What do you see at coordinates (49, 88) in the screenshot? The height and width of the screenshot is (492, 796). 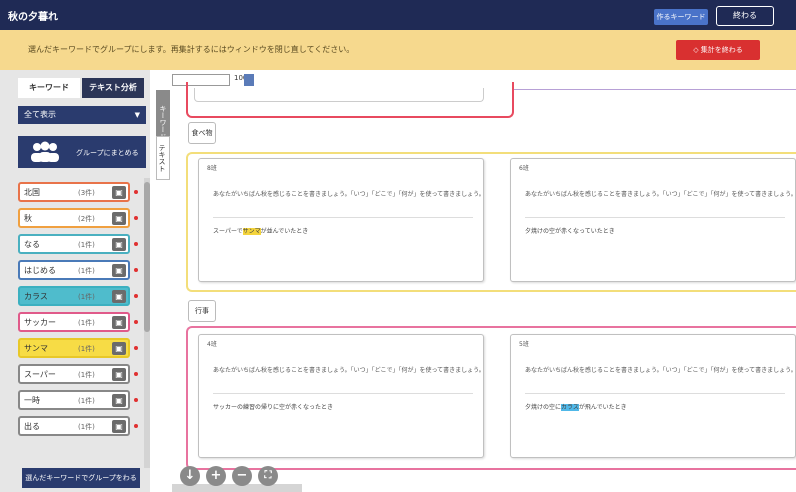 I see `tab-keyword: キーワード` at bounding box center [49, 88].